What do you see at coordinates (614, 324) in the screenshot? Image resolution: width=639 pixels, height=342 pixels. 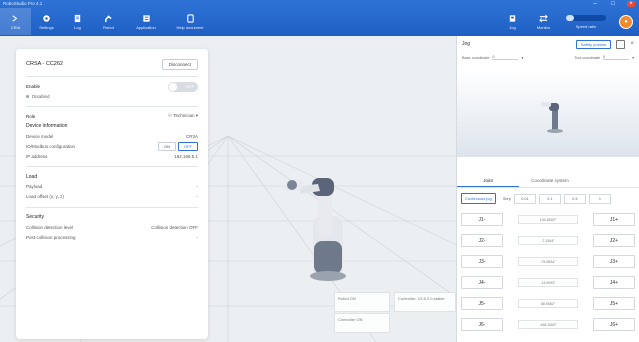 I see `joint-plus-button: J6+` at bounding box center [614, 324].